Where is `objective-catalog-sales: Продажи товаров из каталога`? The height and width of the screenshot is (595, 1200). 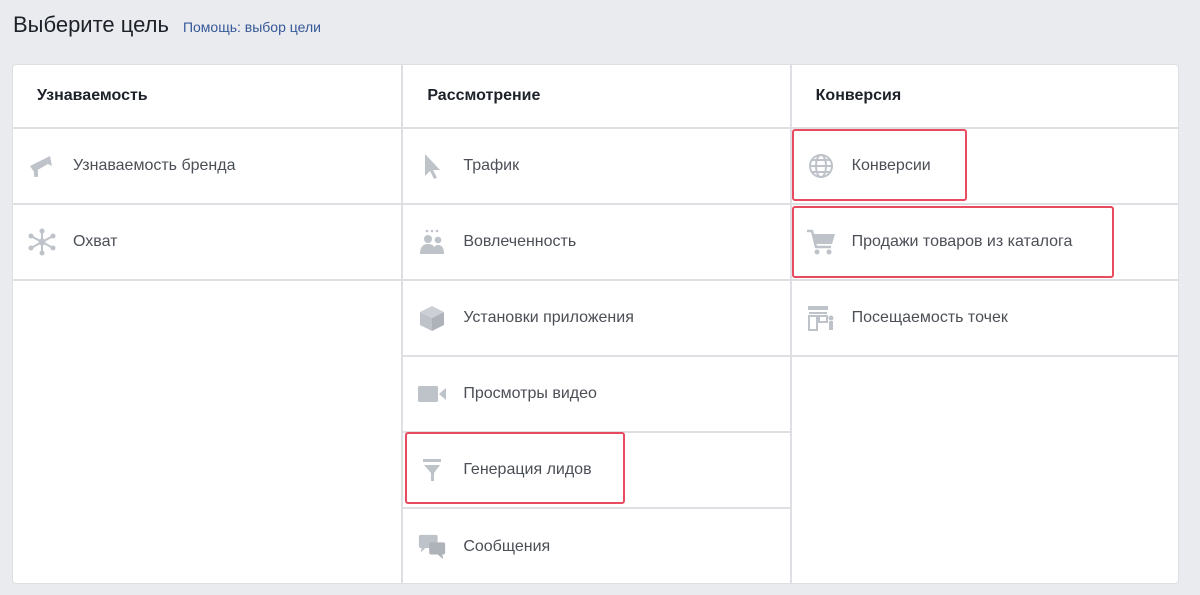
objective-catalog-sales: Продажи товаров из каталога is located at coordinates (984, 243).